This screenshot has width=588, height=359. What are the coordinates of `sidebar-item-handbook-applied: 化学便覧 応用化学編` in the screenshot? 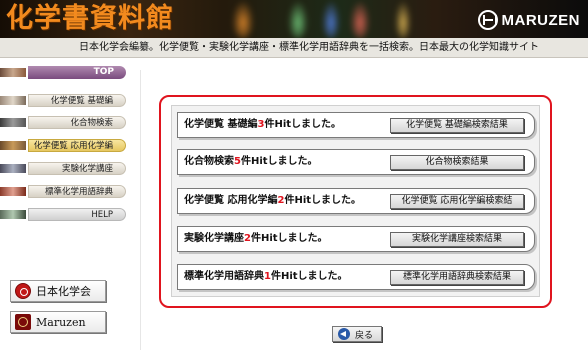 It's located at (64, 145).